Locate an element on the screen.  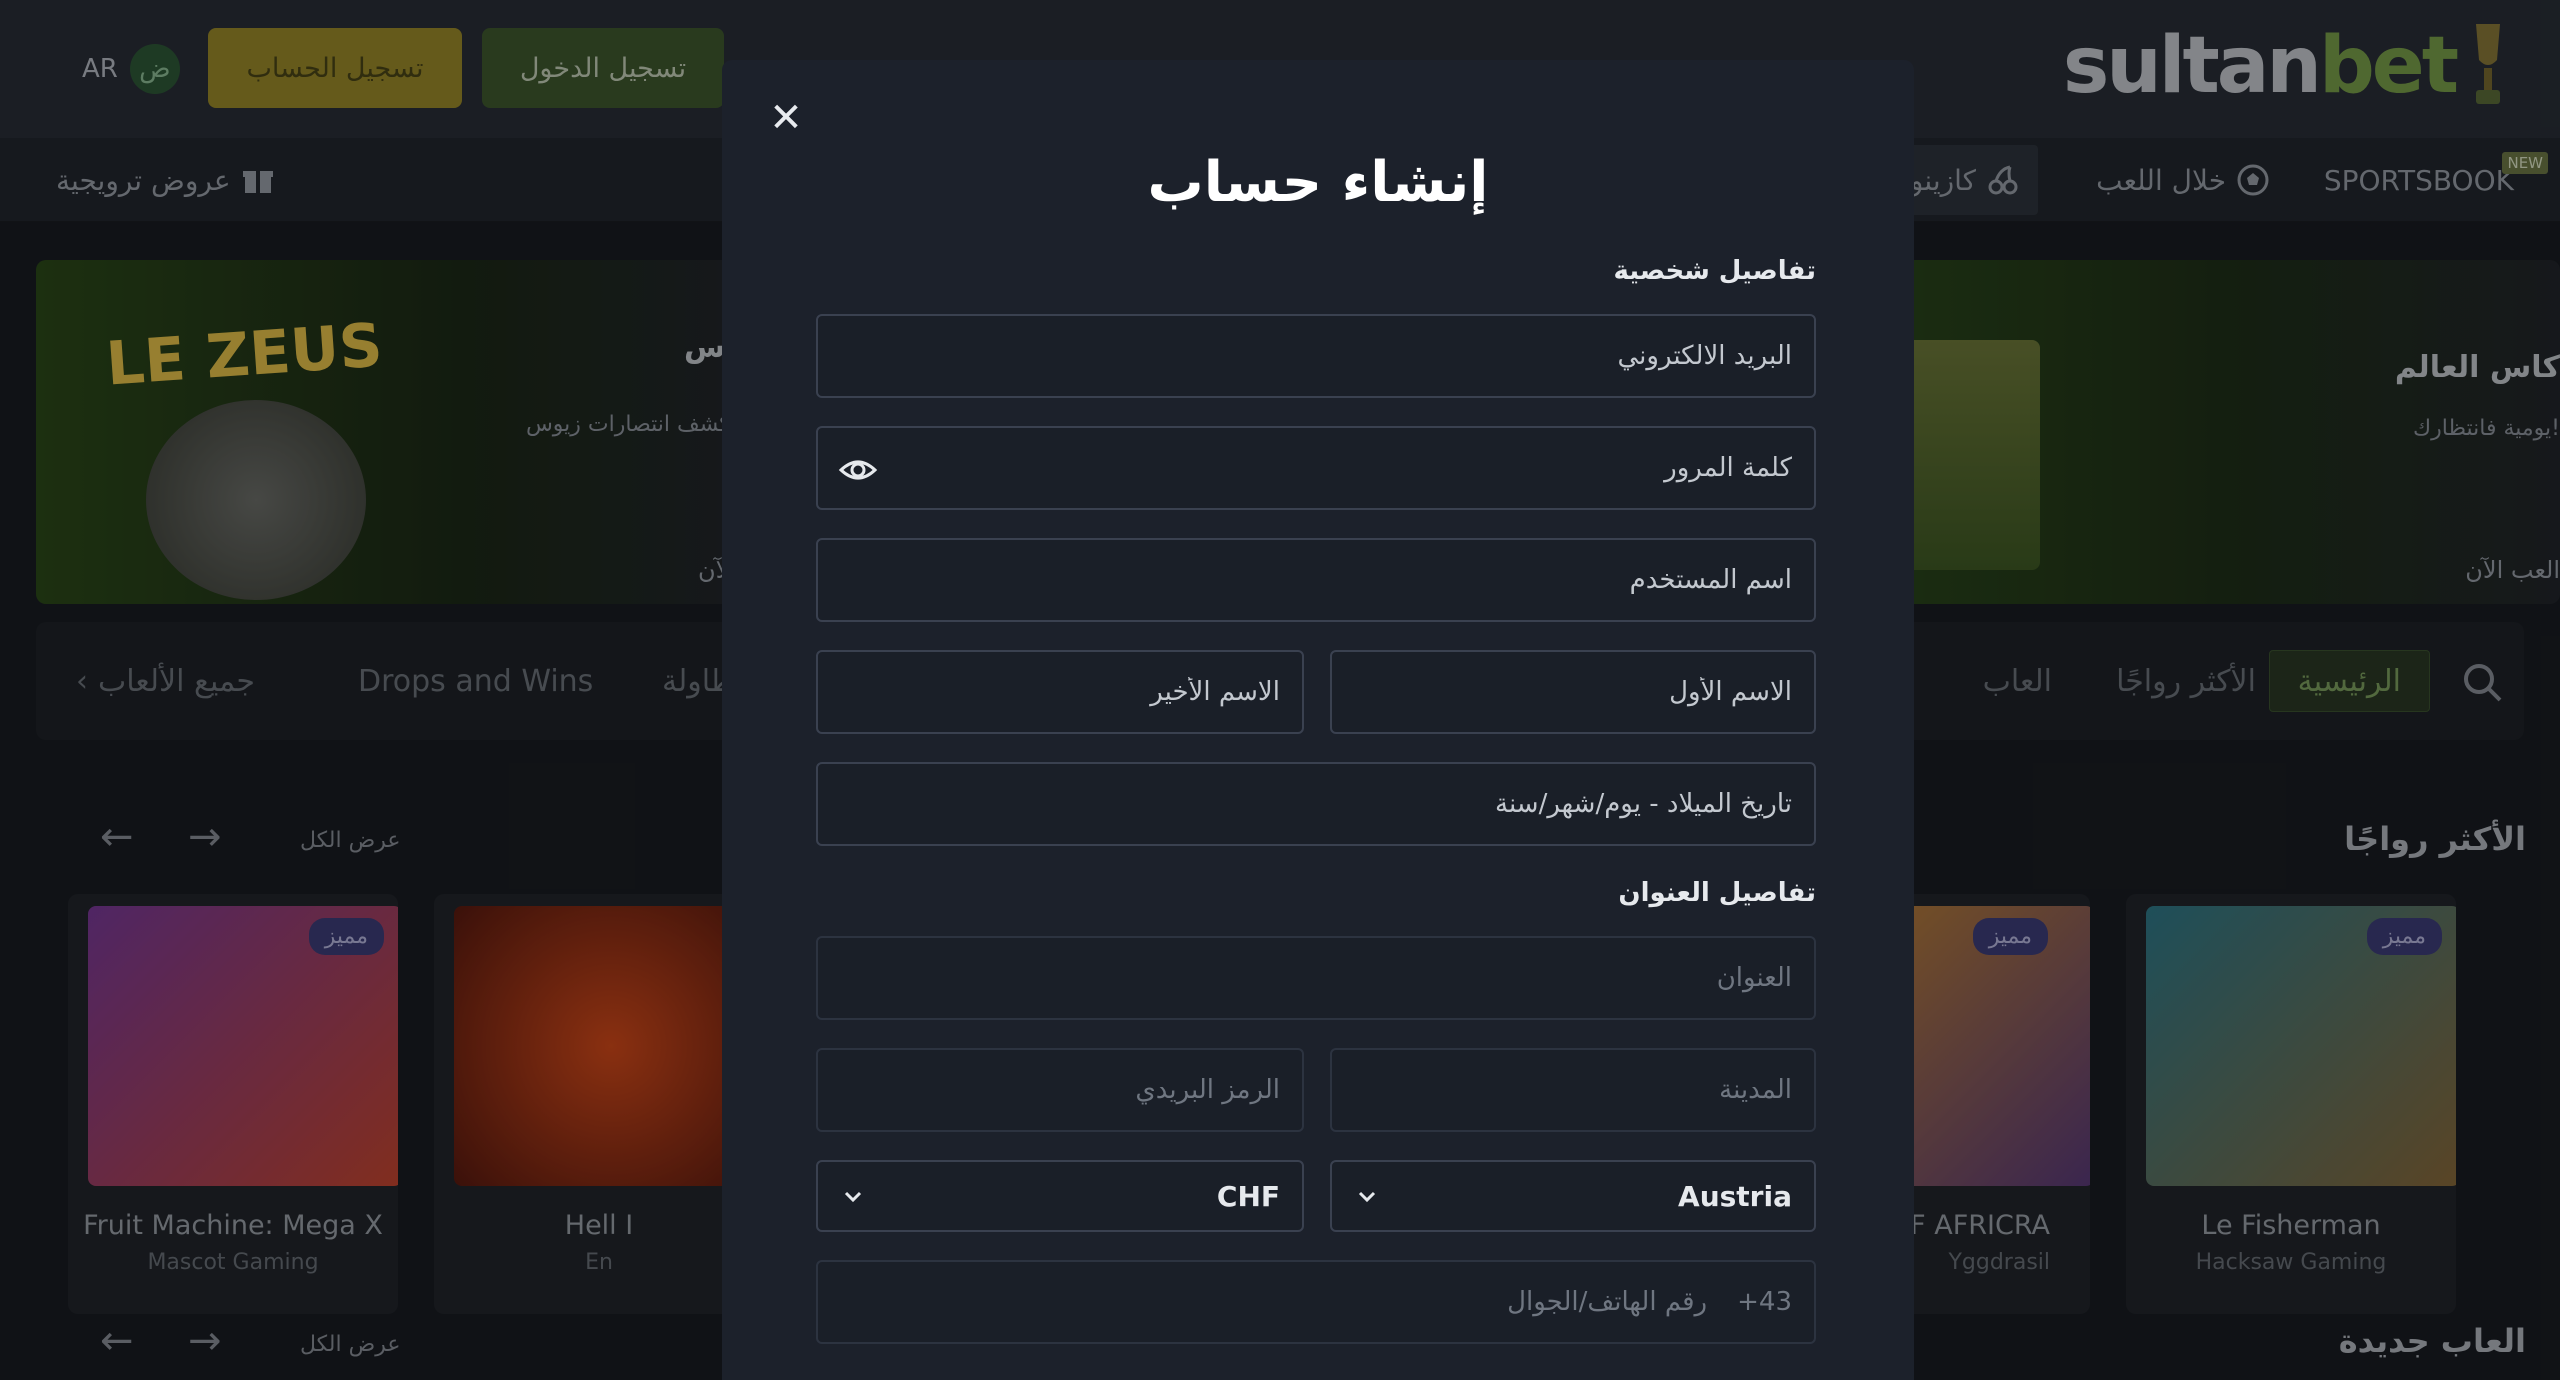
last-name-input is located at coordinates (1060, 692).